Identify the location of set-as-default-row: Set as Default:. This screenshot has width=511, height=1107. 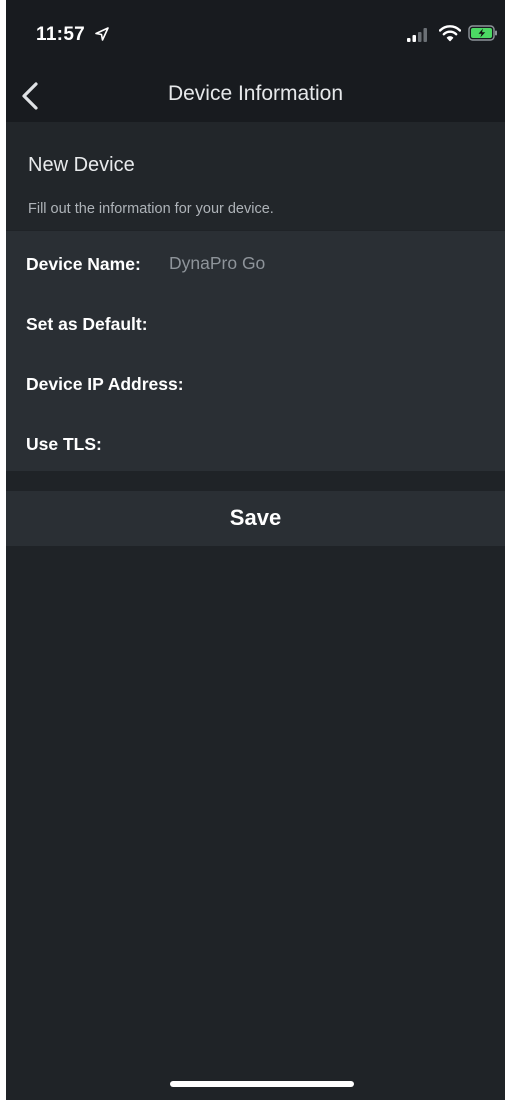
(255, 323).